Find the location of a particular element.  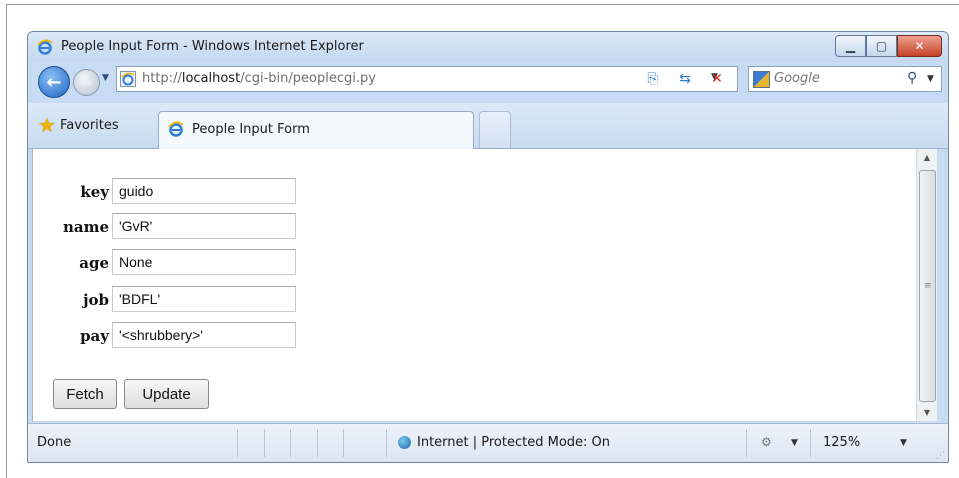

security-zone: Internet | Protected Mode: On is located at coordinates (513, 442).